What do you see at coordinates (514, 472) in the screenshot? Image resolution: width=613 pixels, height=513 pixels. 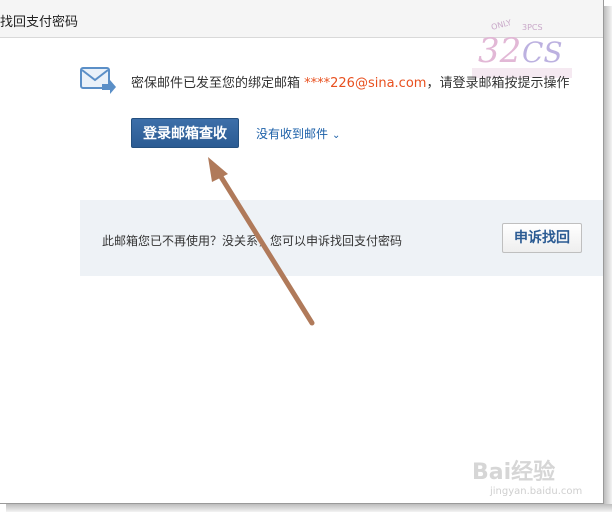 I see `baidu-watermark: Bai经验` at bounding box center [514, 472].